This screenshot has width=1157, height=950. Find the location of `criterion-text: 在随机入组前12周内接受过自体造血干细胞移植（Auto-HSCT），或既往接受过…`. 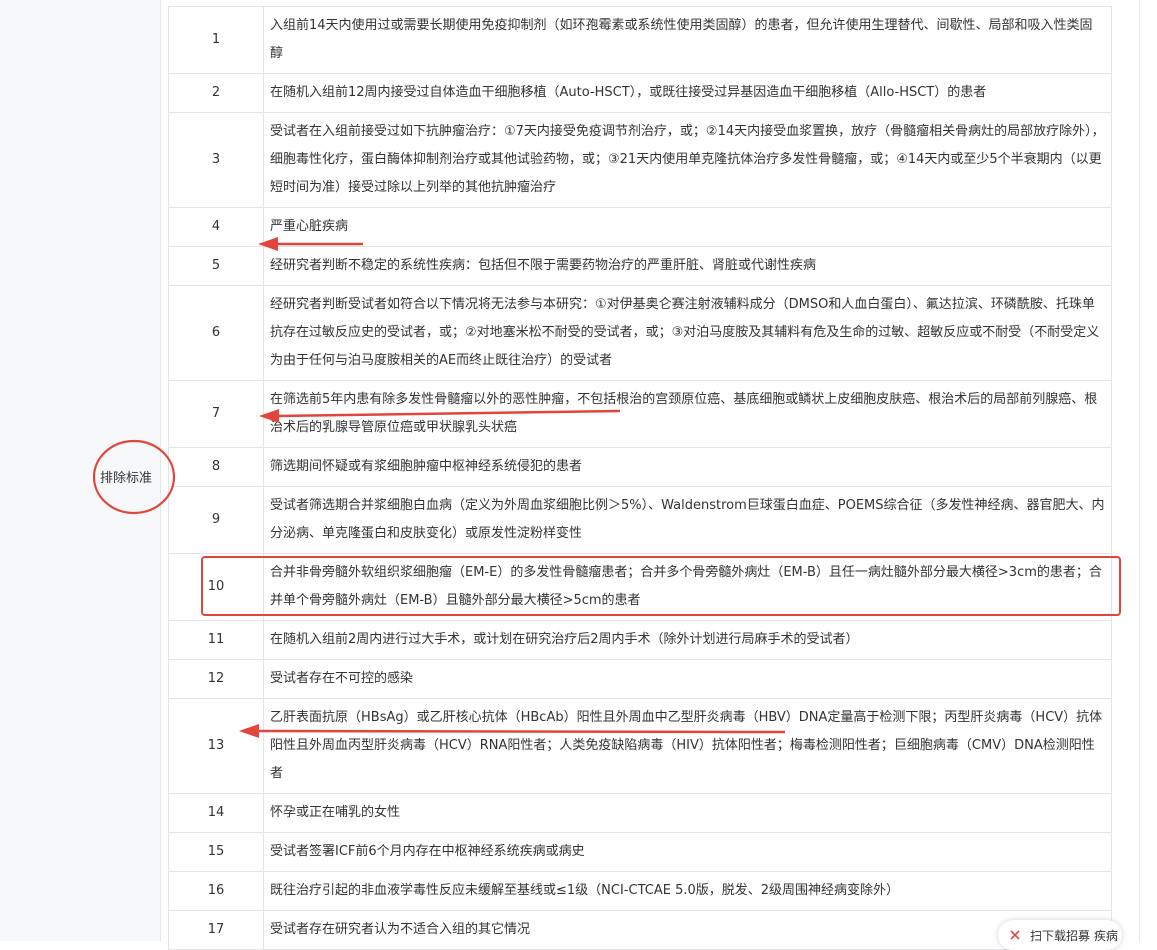

criterion-text: 在随机入组前12周内接受过自体造血干细胞移植（Auto-HSCT），或既往接受过… is located at coordinates (687, 93).